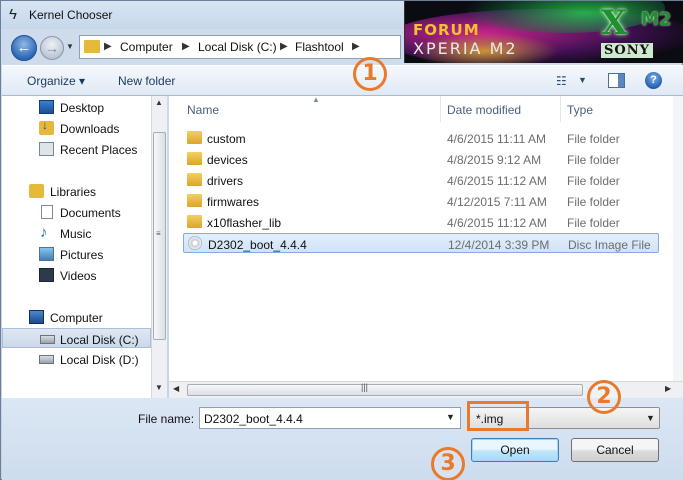 The height and width of the screenshot is (480, 683). Describe the element at coordinates (319, 47) in the screenshot. I see `breadcrumb-flashtool: Flashtool` at that location.